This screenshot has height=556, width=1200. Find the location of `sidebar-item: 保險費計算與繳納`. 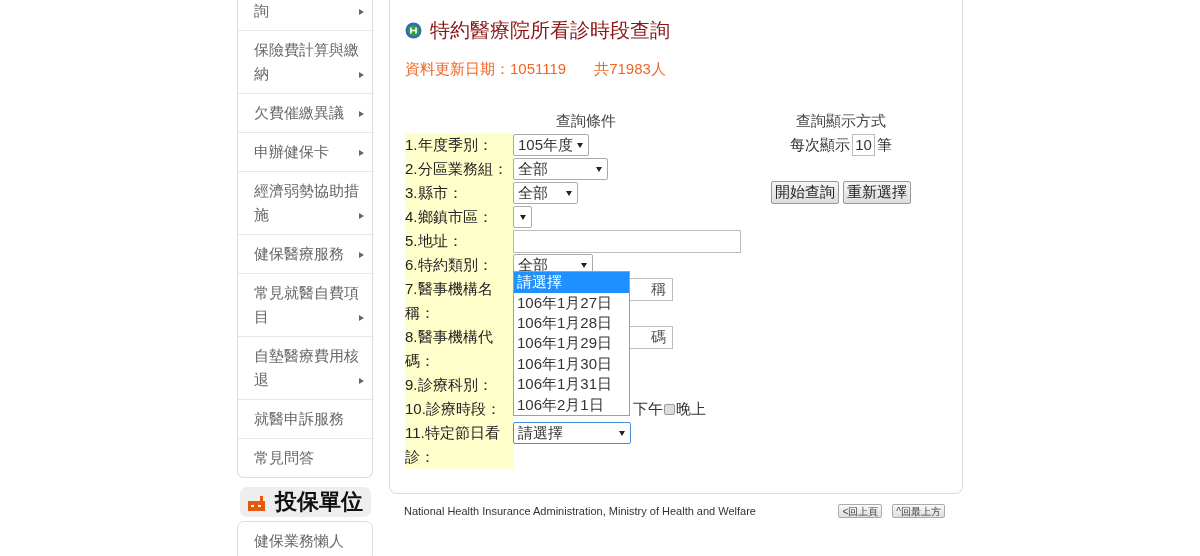

sidebar-item: 保險費計算與繳納 is located at coordinates (306, 62).